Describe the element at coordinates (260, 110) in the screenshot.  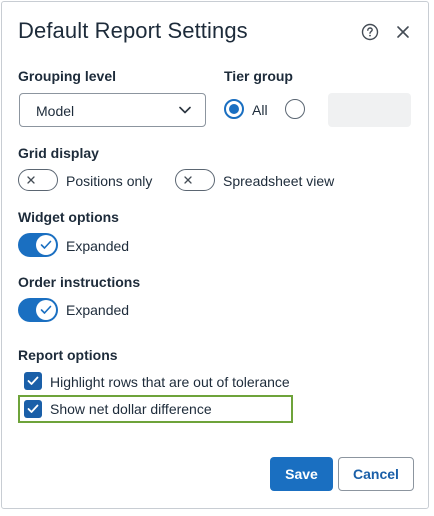
I see `tier-group-all-label: All` at that location.